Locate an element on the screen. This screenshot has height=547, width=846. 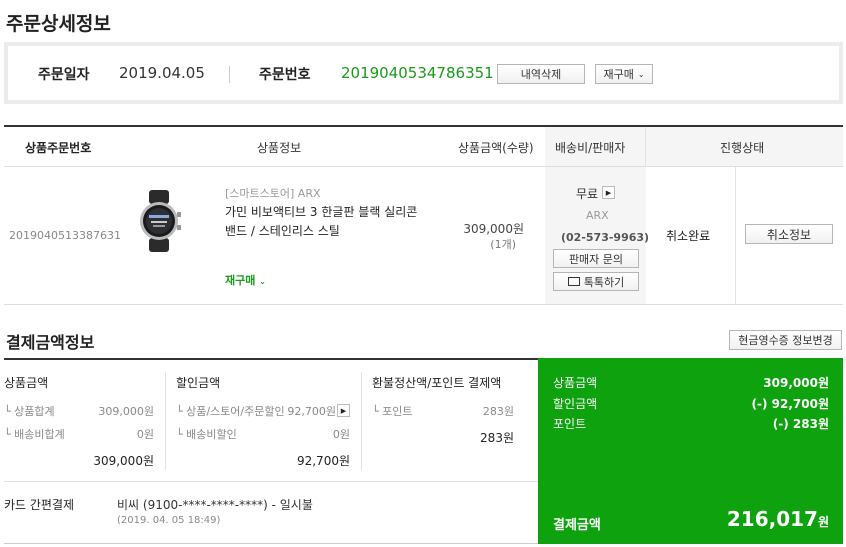
header-price-qty: 상품금액(수량) is located at coordinates (496, 148).